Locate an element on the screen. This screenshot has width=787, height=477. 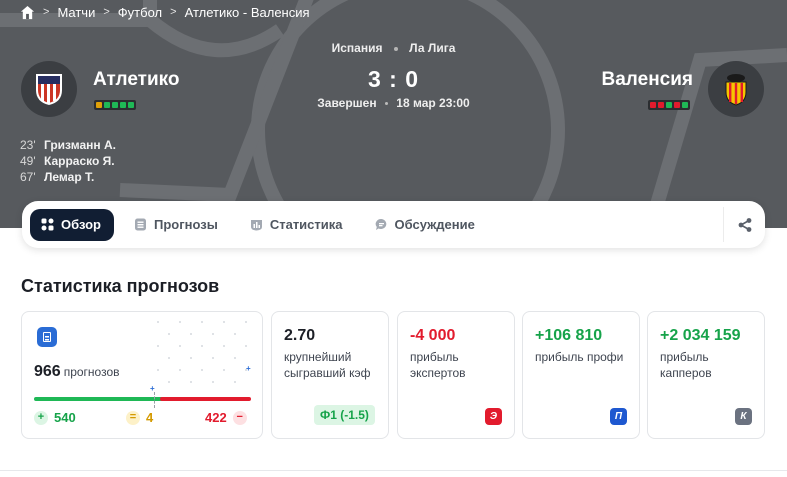
goal-row: 49' Карраско Я. is located at coordinates (68, 161).